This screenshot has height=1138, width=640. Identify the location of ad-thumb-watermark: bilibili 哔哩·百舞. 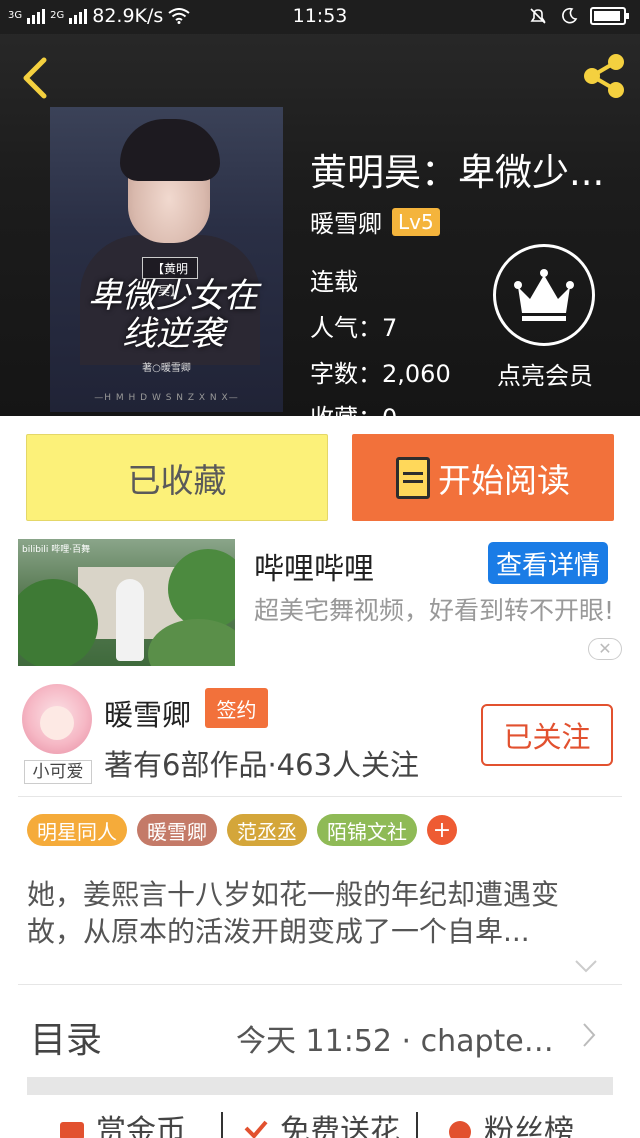
(56, 550).